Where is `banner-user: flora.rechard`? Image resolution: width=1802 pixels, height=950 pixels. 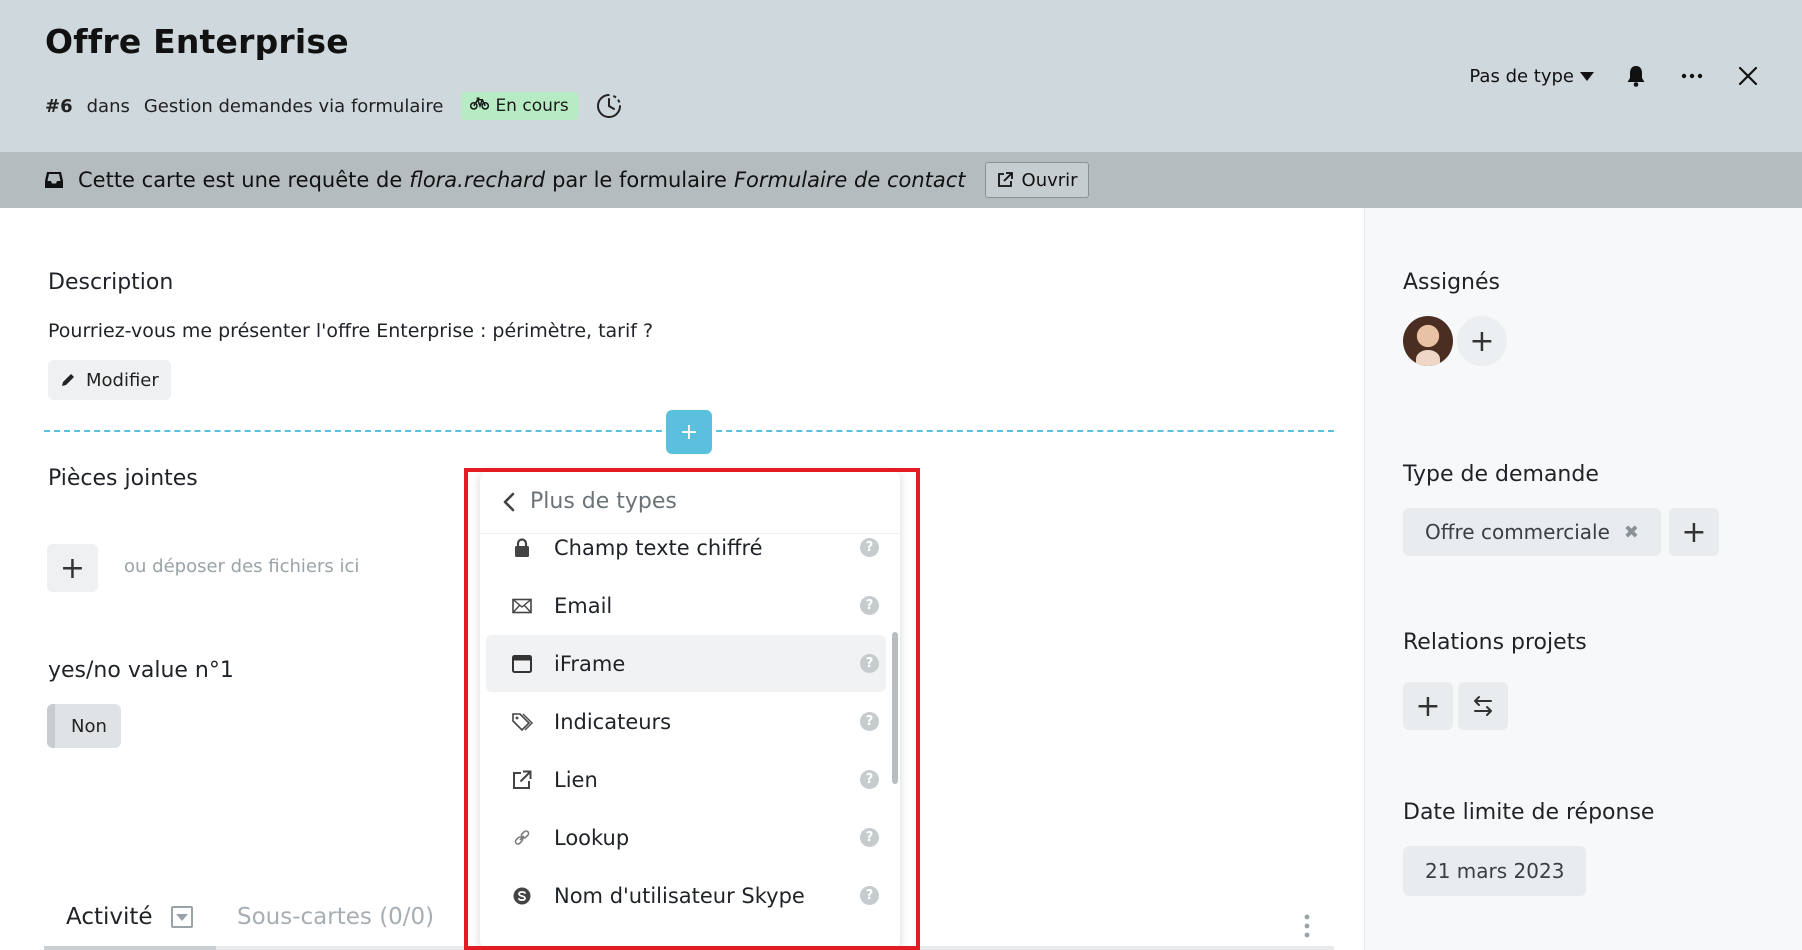 banner-user: flora.rechard is located at coordinates (477, 180).